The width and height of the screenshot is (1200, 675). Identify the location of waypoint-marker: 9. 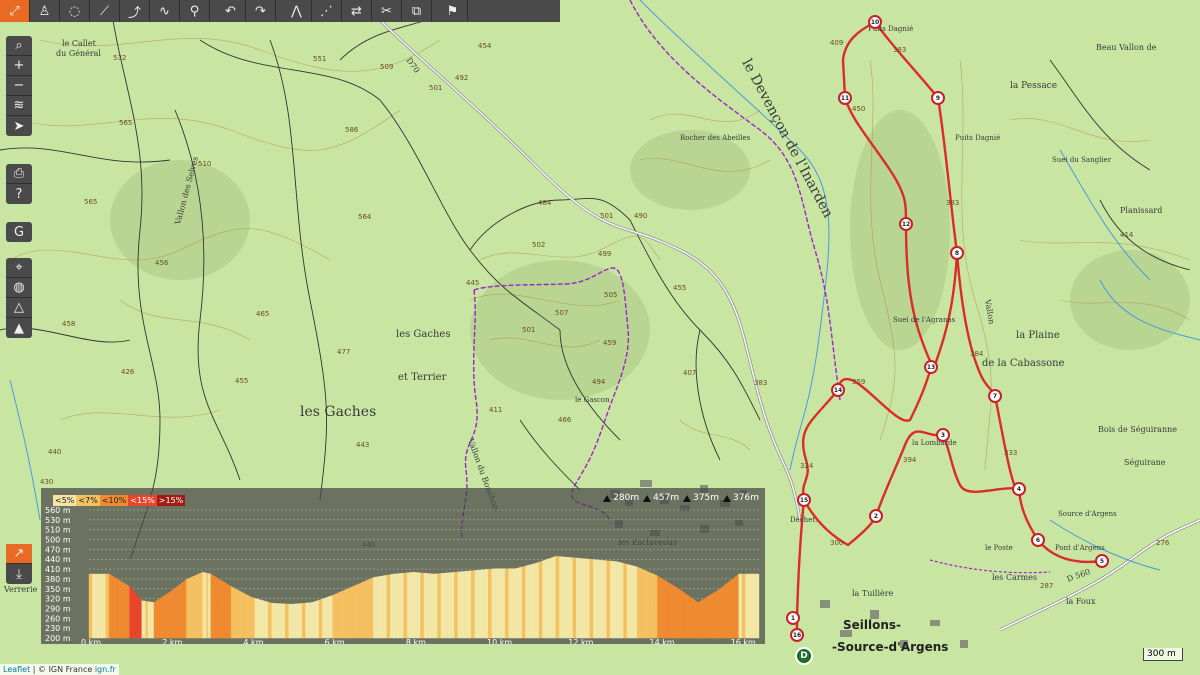
(938, 98).